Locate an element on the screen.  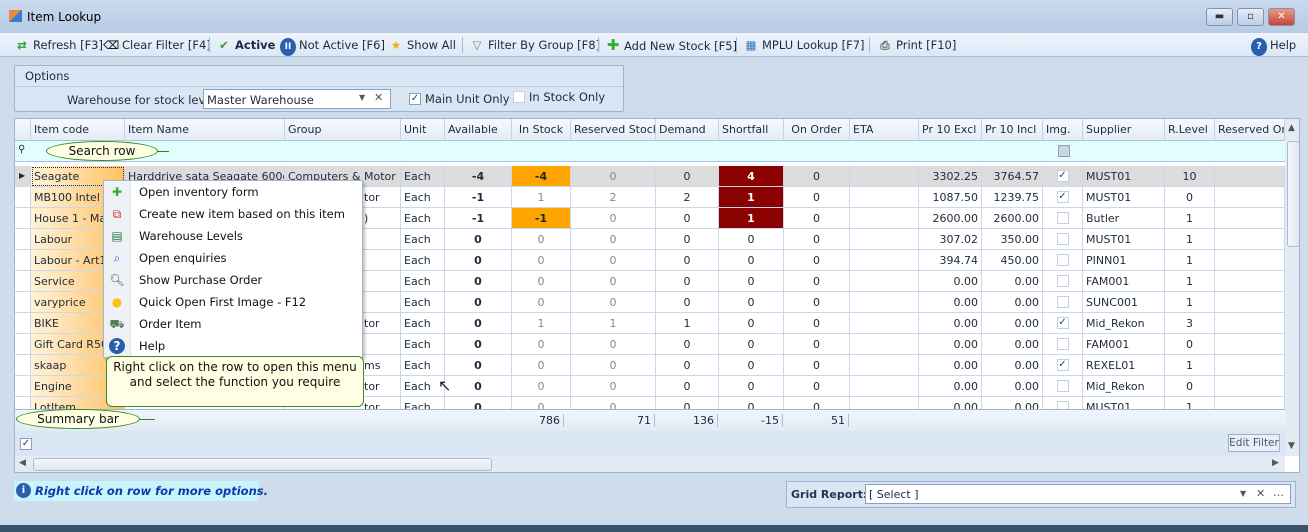
menu-item-order-item: ⛟ Order Item is located at coordinates (233, 324).